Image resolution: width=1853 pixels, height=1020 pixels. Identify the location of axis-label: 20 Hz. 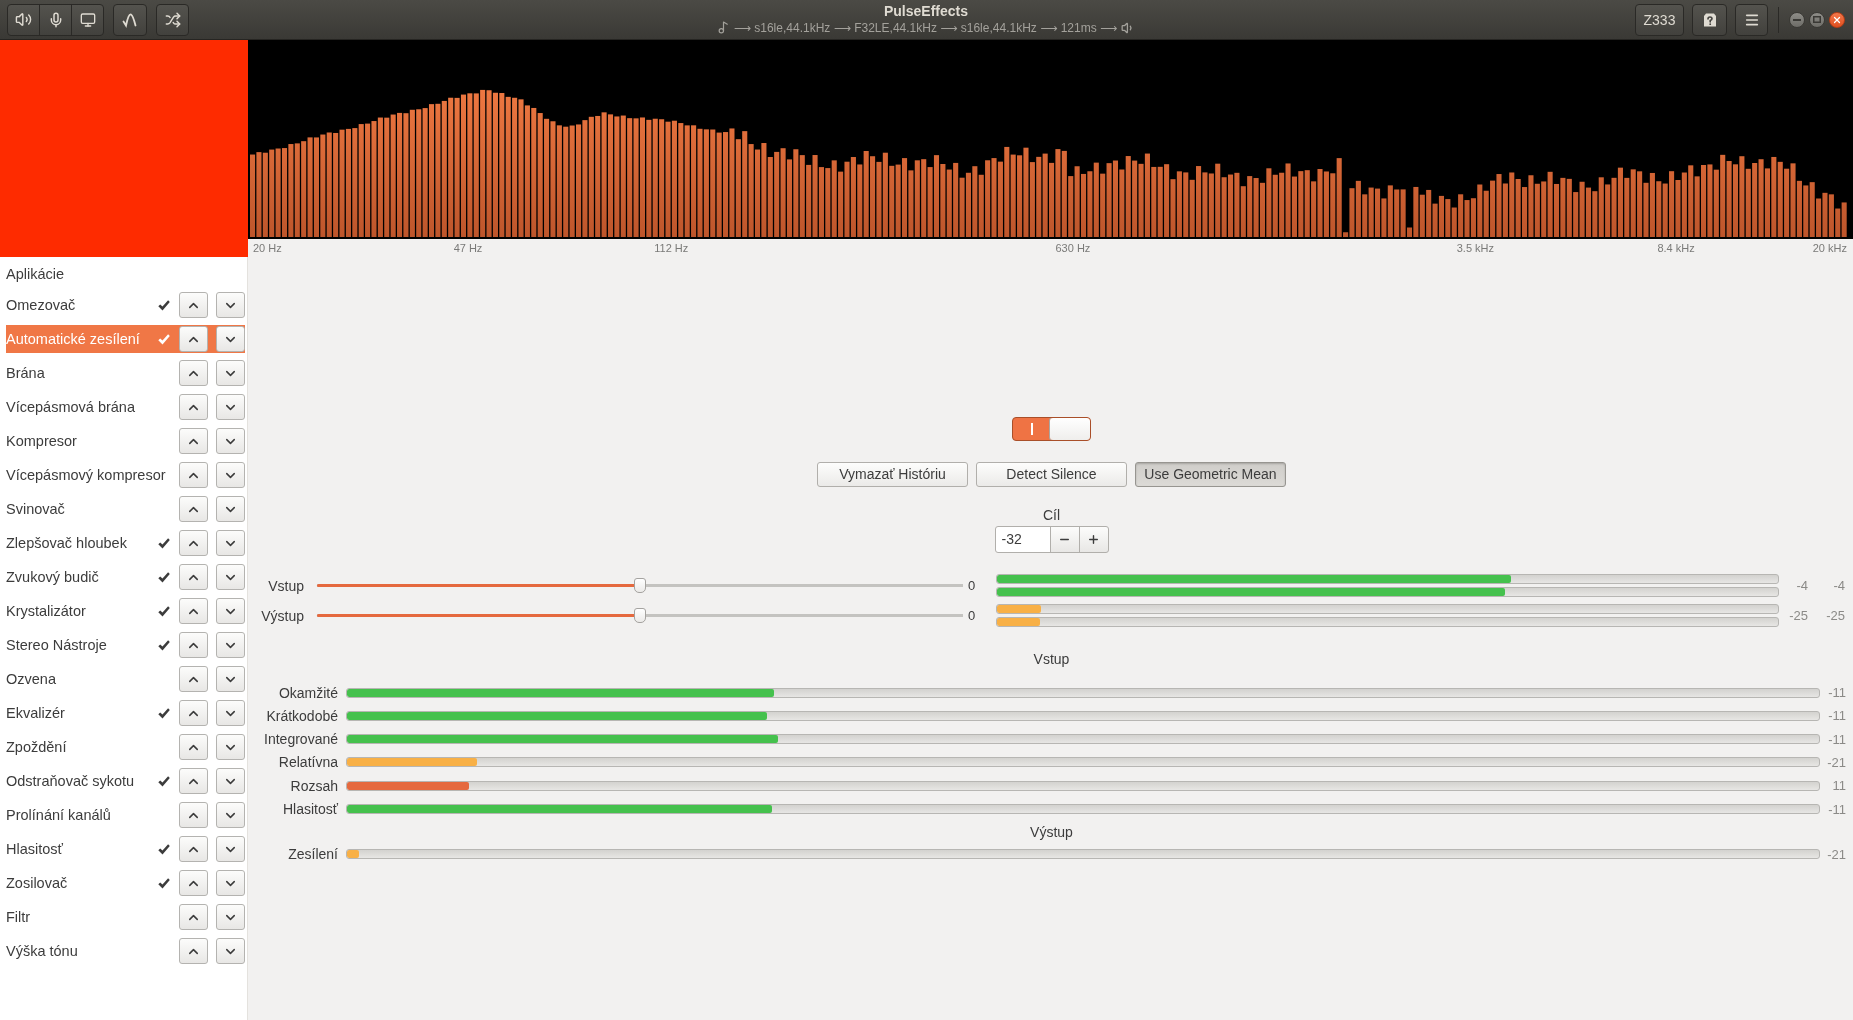
(267, 248).